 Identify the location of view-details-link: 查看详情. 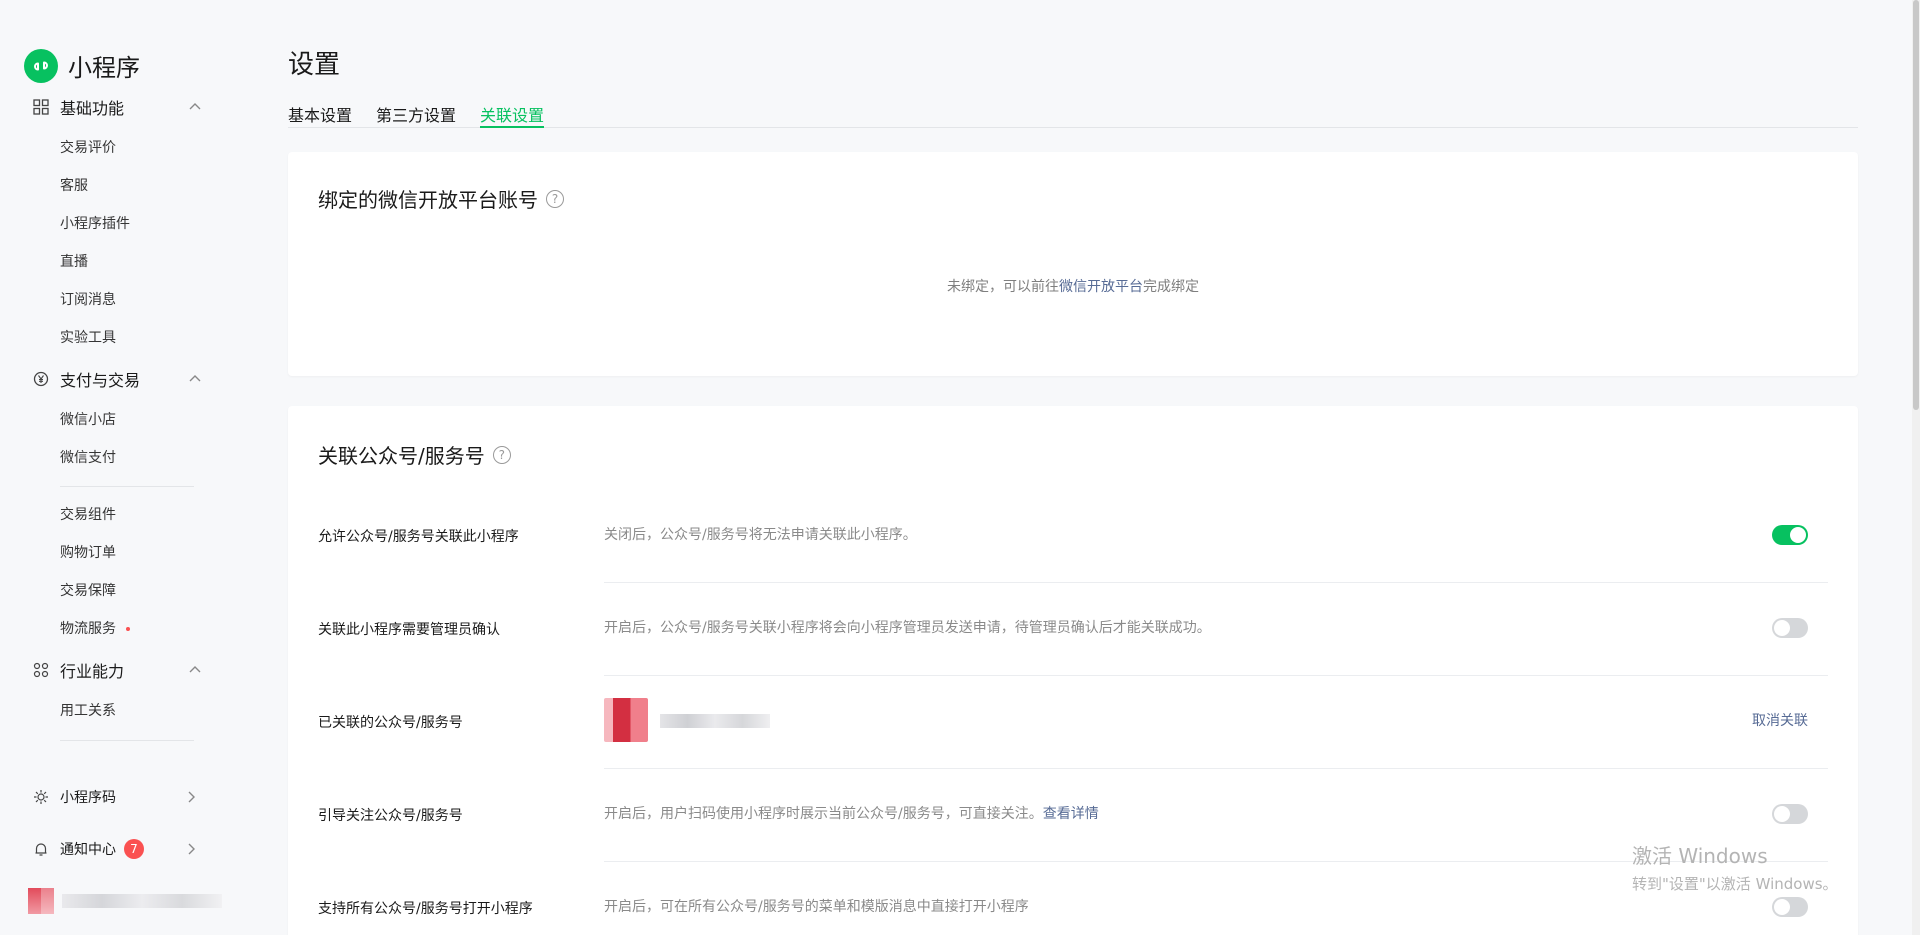
(1071, 814).